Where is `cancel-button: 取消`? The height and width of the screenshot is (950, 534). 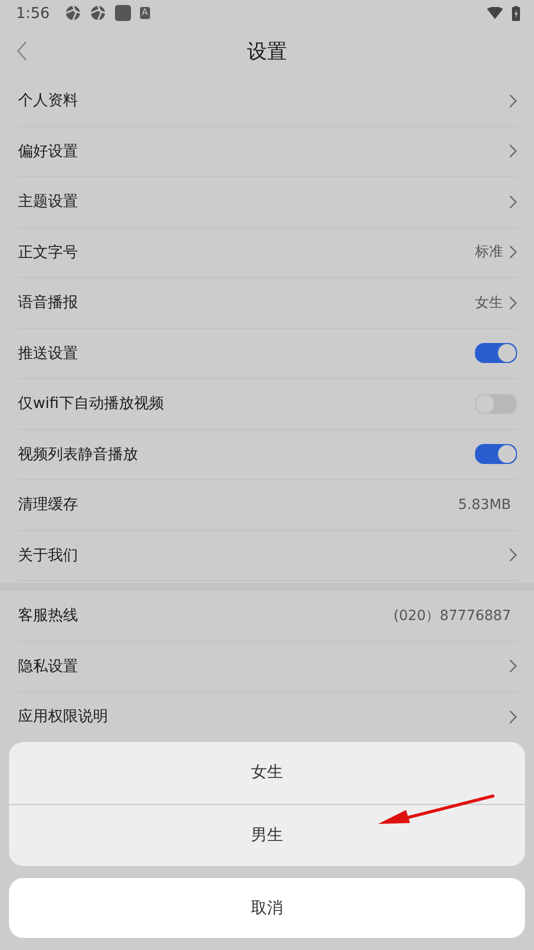
cancel-button: 取消 is located at coordinates (267, 908).